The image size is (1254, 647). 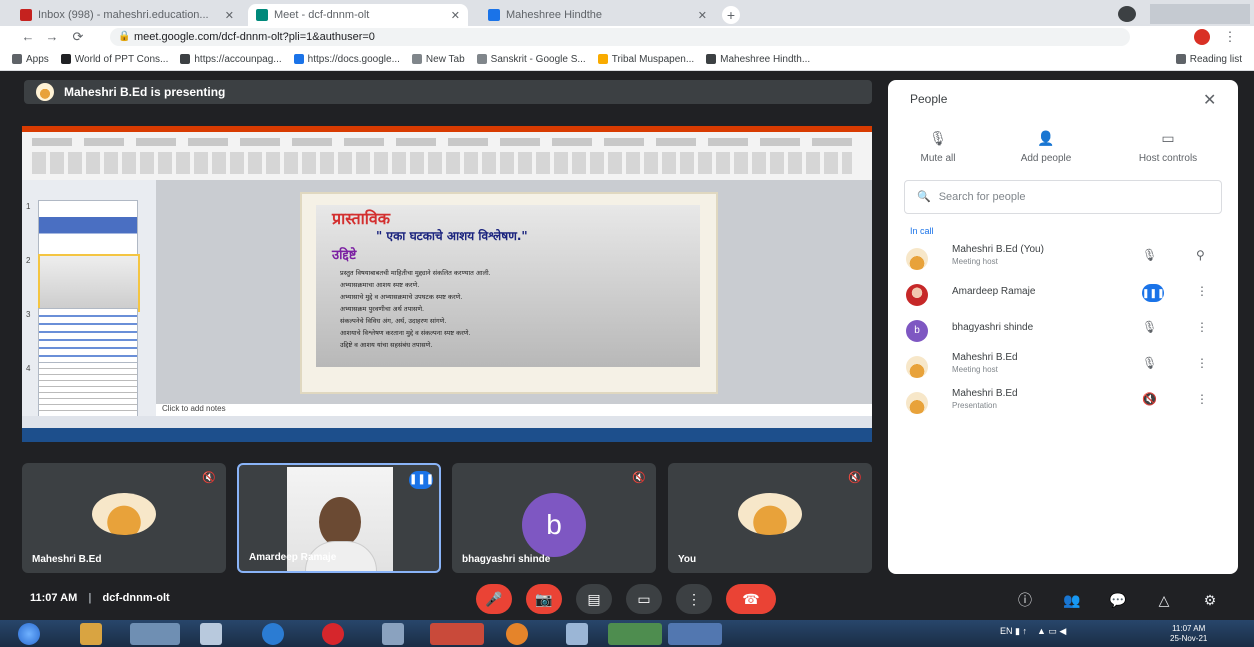 I want to click on taskbar-clock: 11:07 AM 25-Nov-21, so click(x=1188, y=634).